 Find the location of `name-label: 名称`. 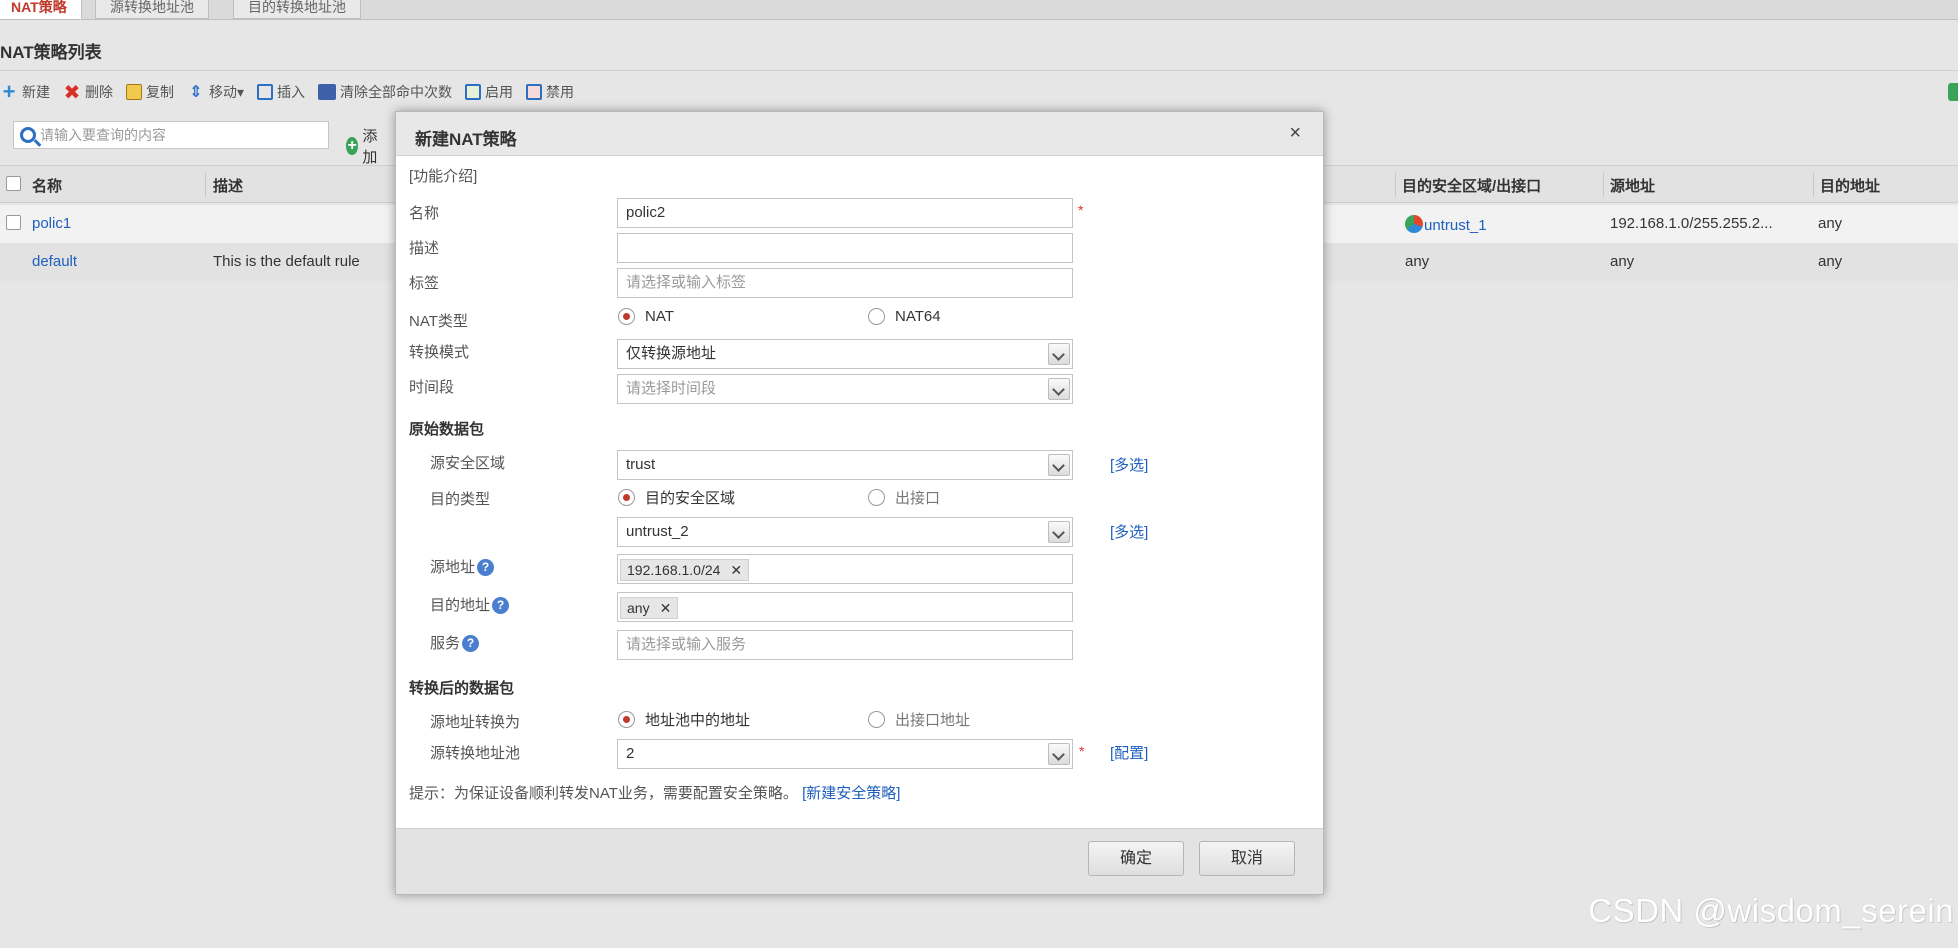

name-label: 名称 is located at coordinates (424, 213).